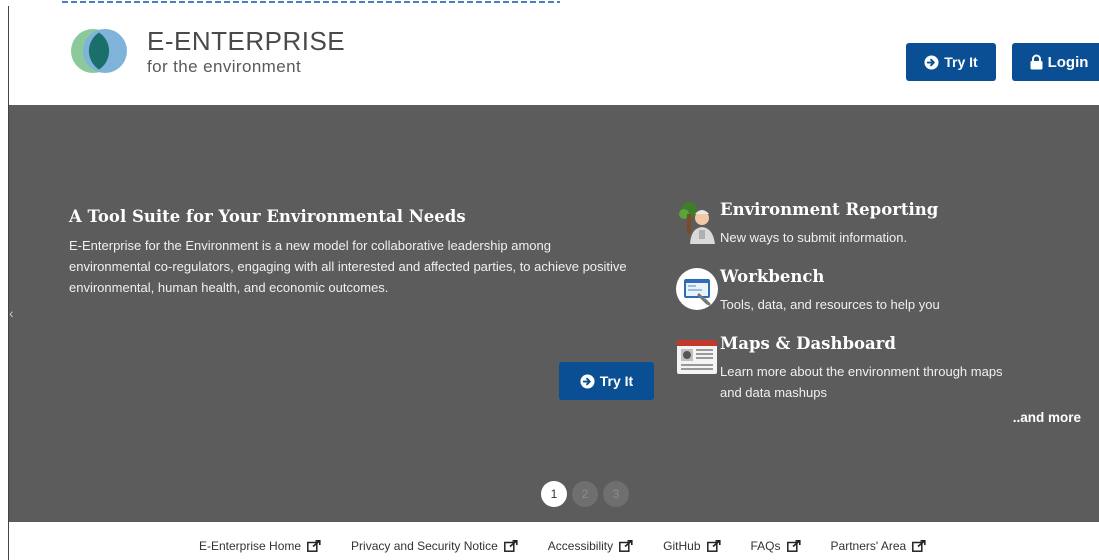 Image resolution: width=1099 pixels, height=560 pixels. Describe the element at coordinates (99, 51) in the screenshot. I see `e-enterprise-logo` at that location.